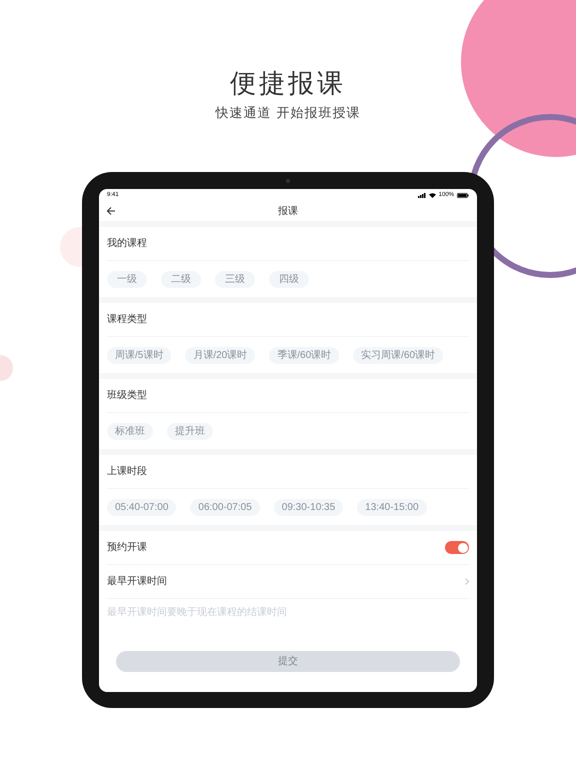 The image size is (576, 768). What do you see at coordinates (127, 471) in the screenshot?
I see `section-title: 上课时段` at bounding box center [127, 471].